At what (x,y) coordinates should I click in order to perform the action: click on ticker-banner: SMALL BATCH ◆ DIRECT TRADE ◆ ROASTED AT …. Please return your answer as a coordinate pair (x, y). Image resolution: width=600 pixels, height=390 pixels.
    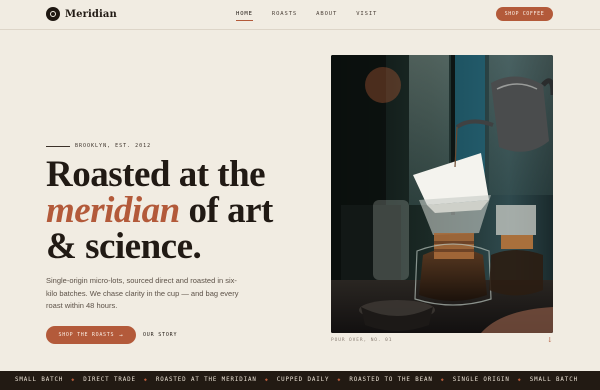
    Looking at the image, I should click on (300, 380).